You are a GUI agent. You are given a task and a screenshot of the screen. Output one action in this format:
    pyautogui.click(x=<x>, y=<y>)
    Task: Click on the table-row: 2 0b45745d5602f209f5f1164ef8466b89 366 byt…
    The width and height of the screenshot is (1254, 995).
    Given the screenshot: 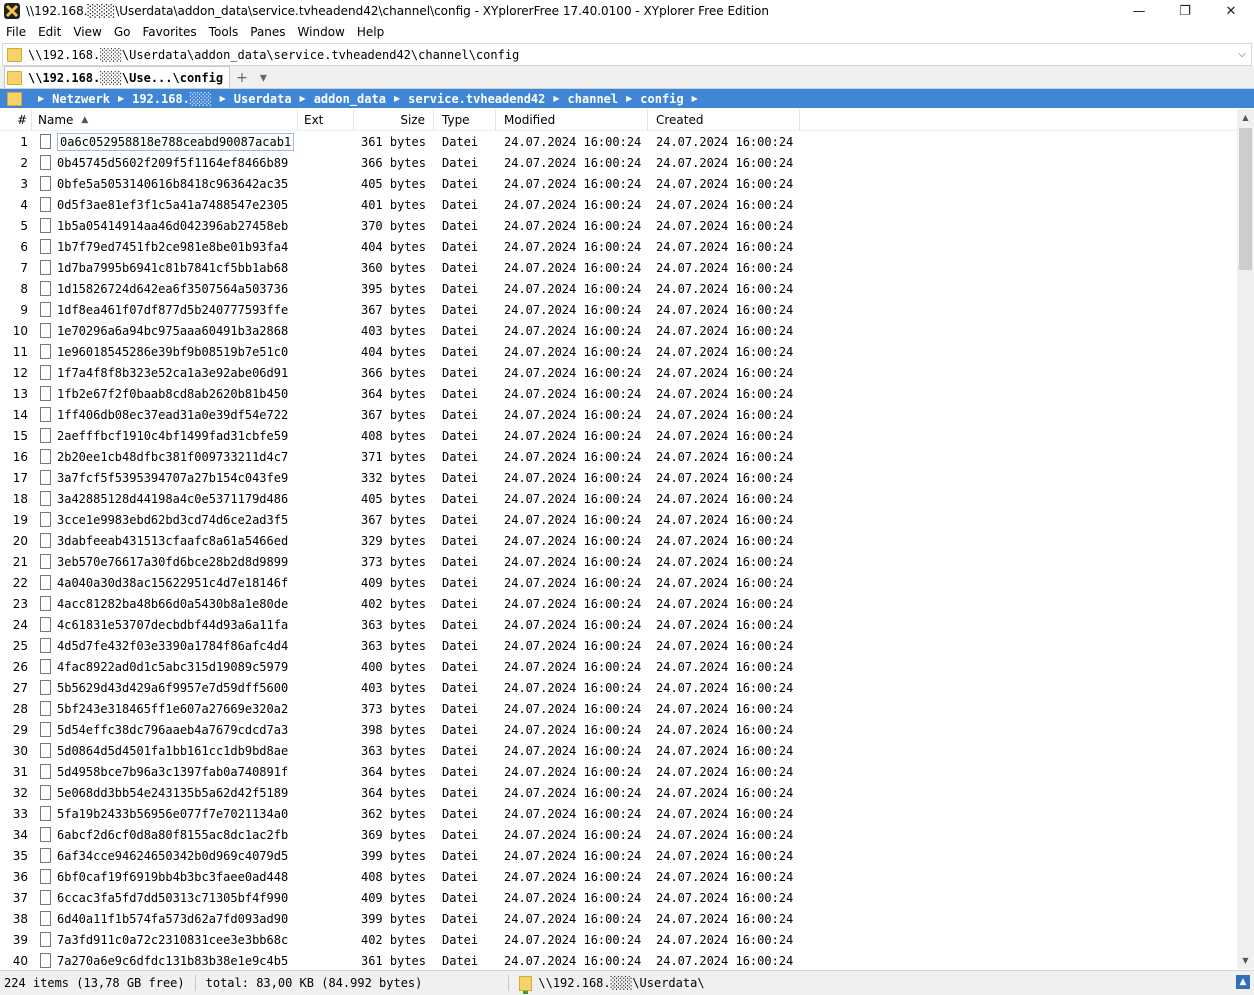 What is the action you would take?
    pyautogui.click(x=618, y=162)
    